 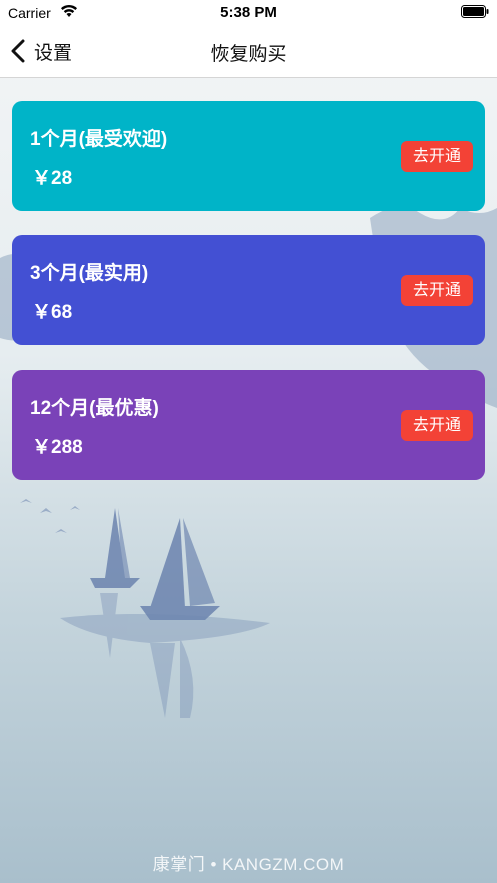 What do you see at coordinates (475, 11) in the screenshot?
I see `battery-icon` at bounding box center [475, 11].